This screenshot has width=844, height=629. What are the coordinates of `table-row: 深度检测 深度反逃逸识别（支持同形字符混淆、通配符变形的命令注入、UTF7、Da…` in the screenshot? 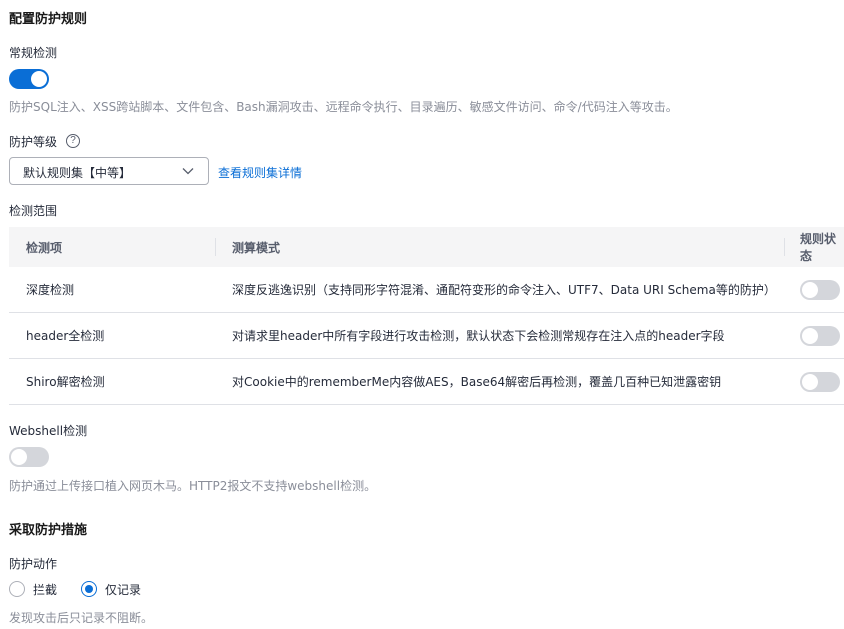 It's located at (426, 290).